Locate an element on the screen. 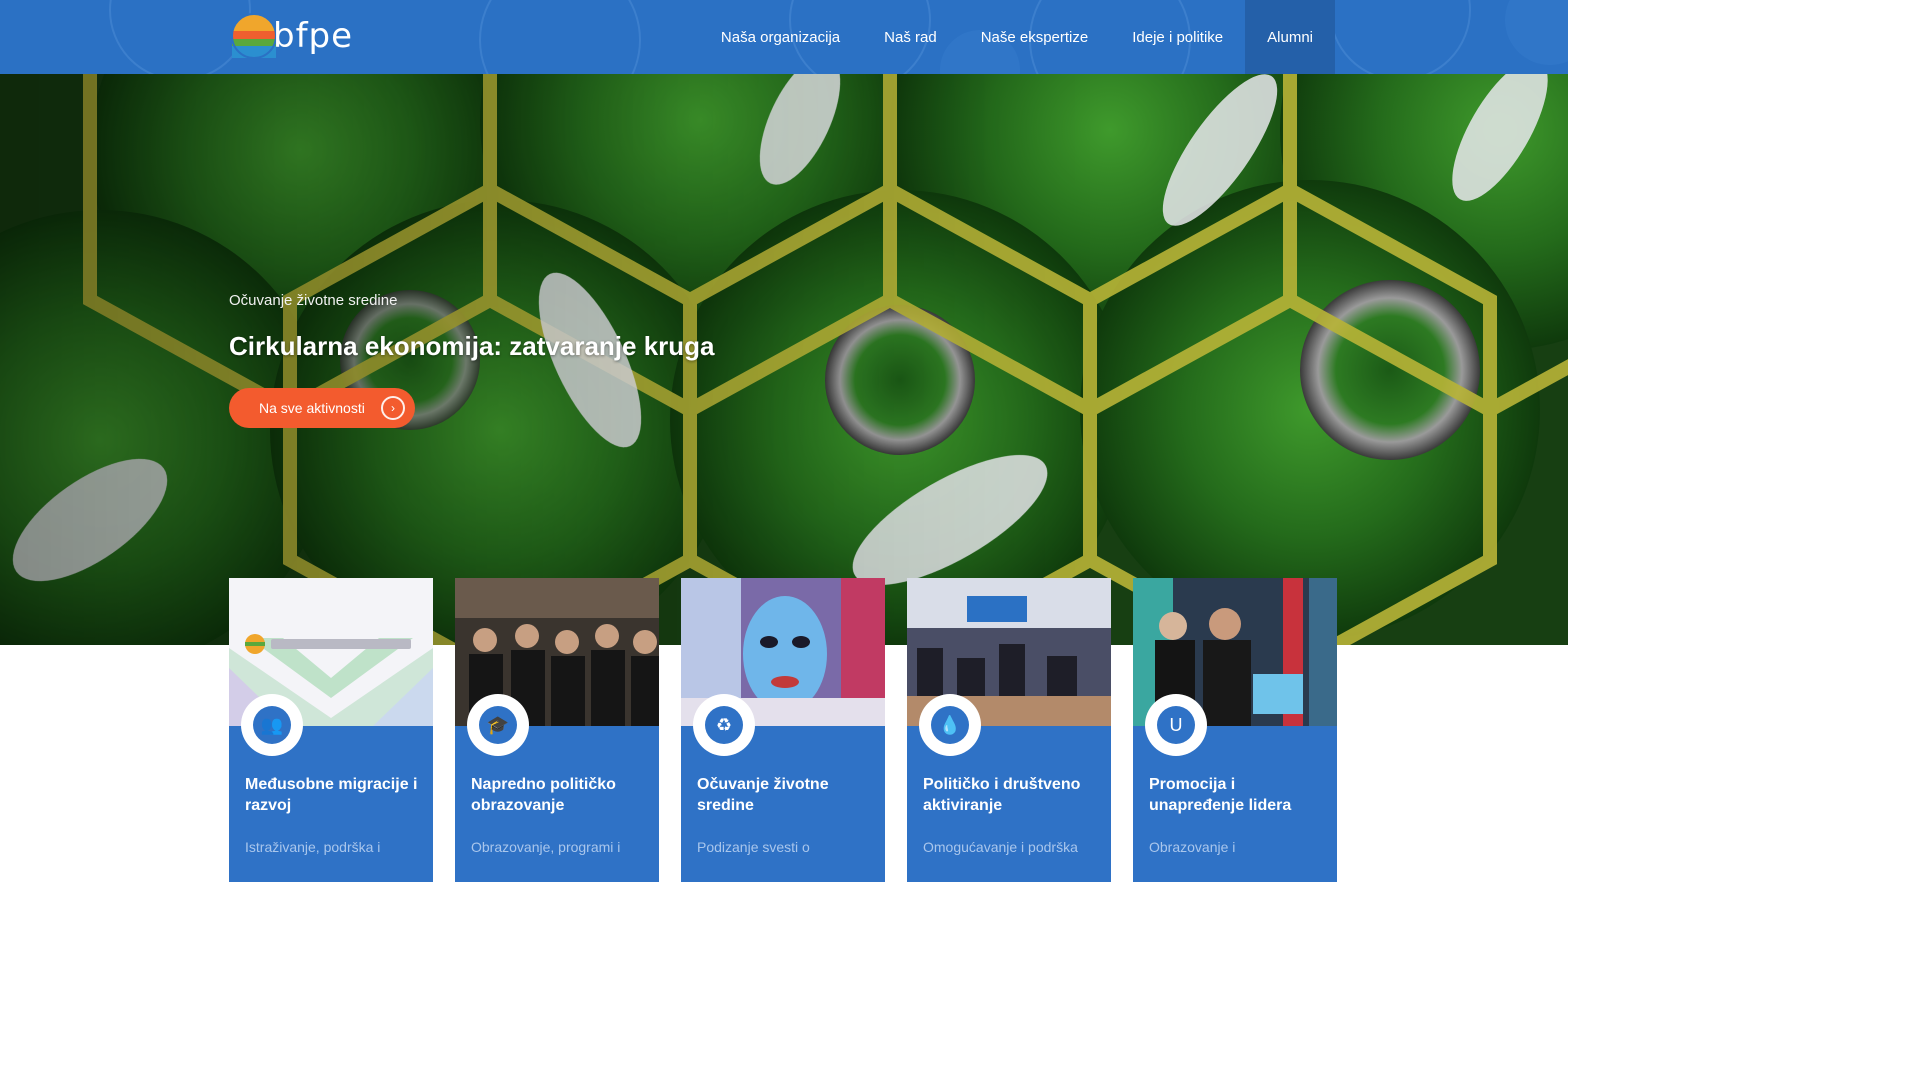 Image resolution: width=1920 pixels, height=1080 pixels. nav-item-our-work: Naš rad is located at coordinates (910, 37).